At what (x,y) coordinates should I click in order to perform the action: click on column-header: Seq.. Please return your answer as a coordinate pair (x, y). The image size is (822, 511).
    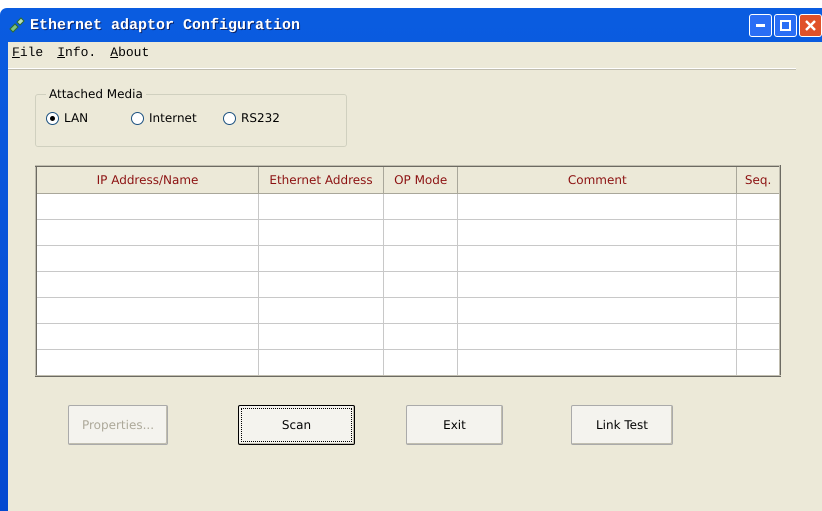
    Looking at the image, I should click on (758, 180).